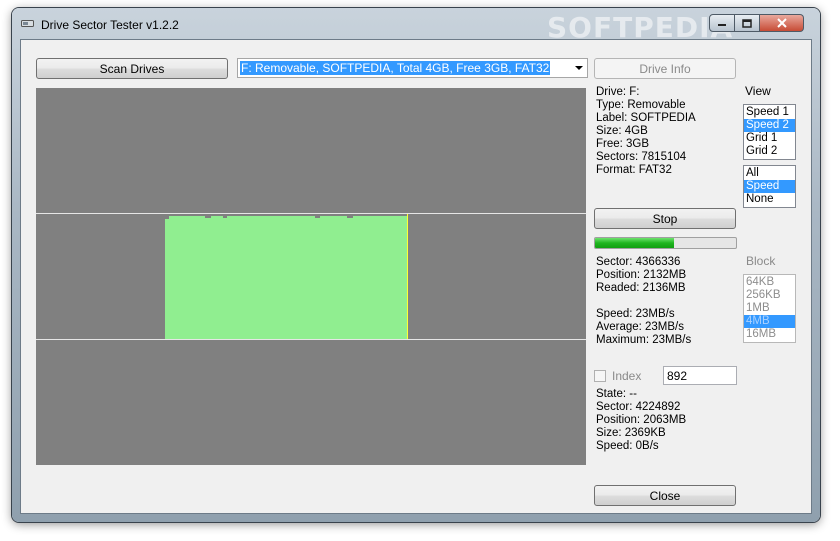 The image size is (840, 541). Describe the element at coordinates (634, 243) in the screenshot. I see `progress-fill` at that location.